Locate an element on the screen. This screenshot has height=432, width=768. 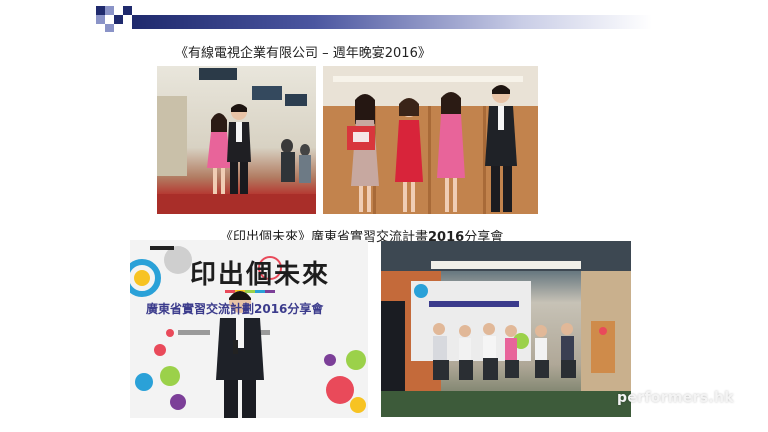
header-decoration is located at coordinates (376, 19).